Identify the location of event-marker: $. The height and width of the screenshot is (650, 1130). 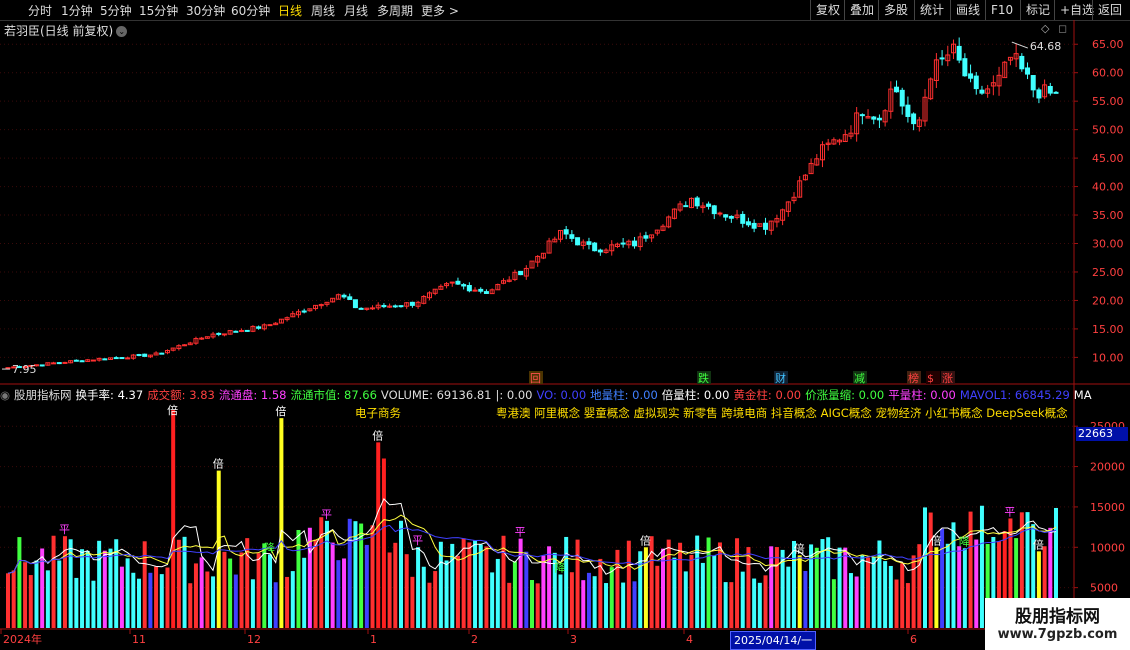
(930, 378).